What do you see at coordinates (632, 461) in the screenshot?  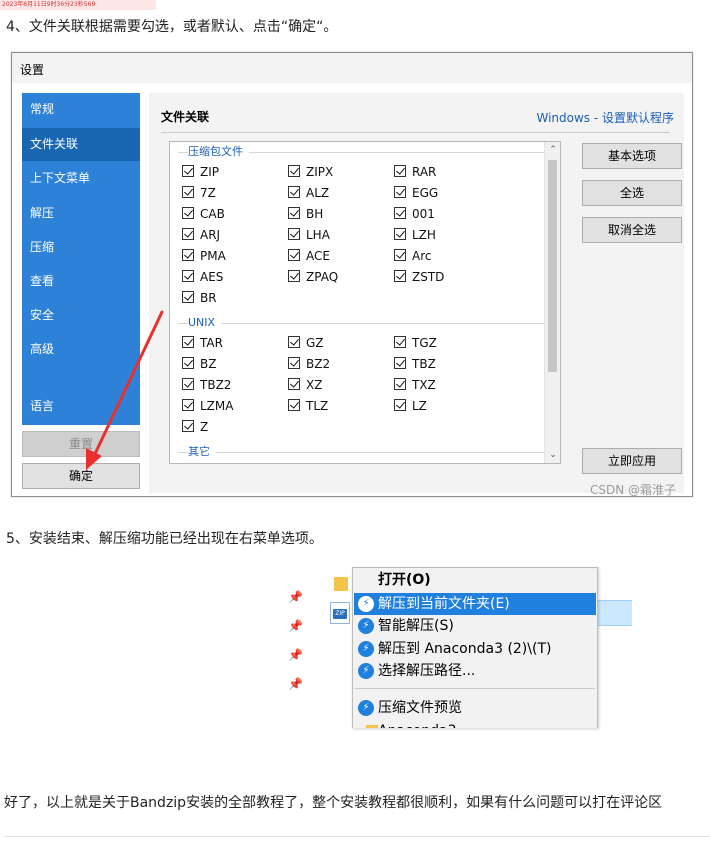 I see `apply-now-button: 立即应用` at bounding box center [632, 461].